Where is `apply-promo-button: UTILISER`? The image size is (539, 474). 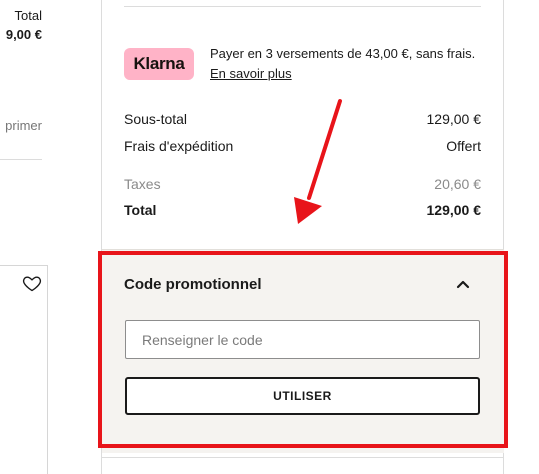 apply-promo-button: UTILISER is located at coordinates (302, 396).